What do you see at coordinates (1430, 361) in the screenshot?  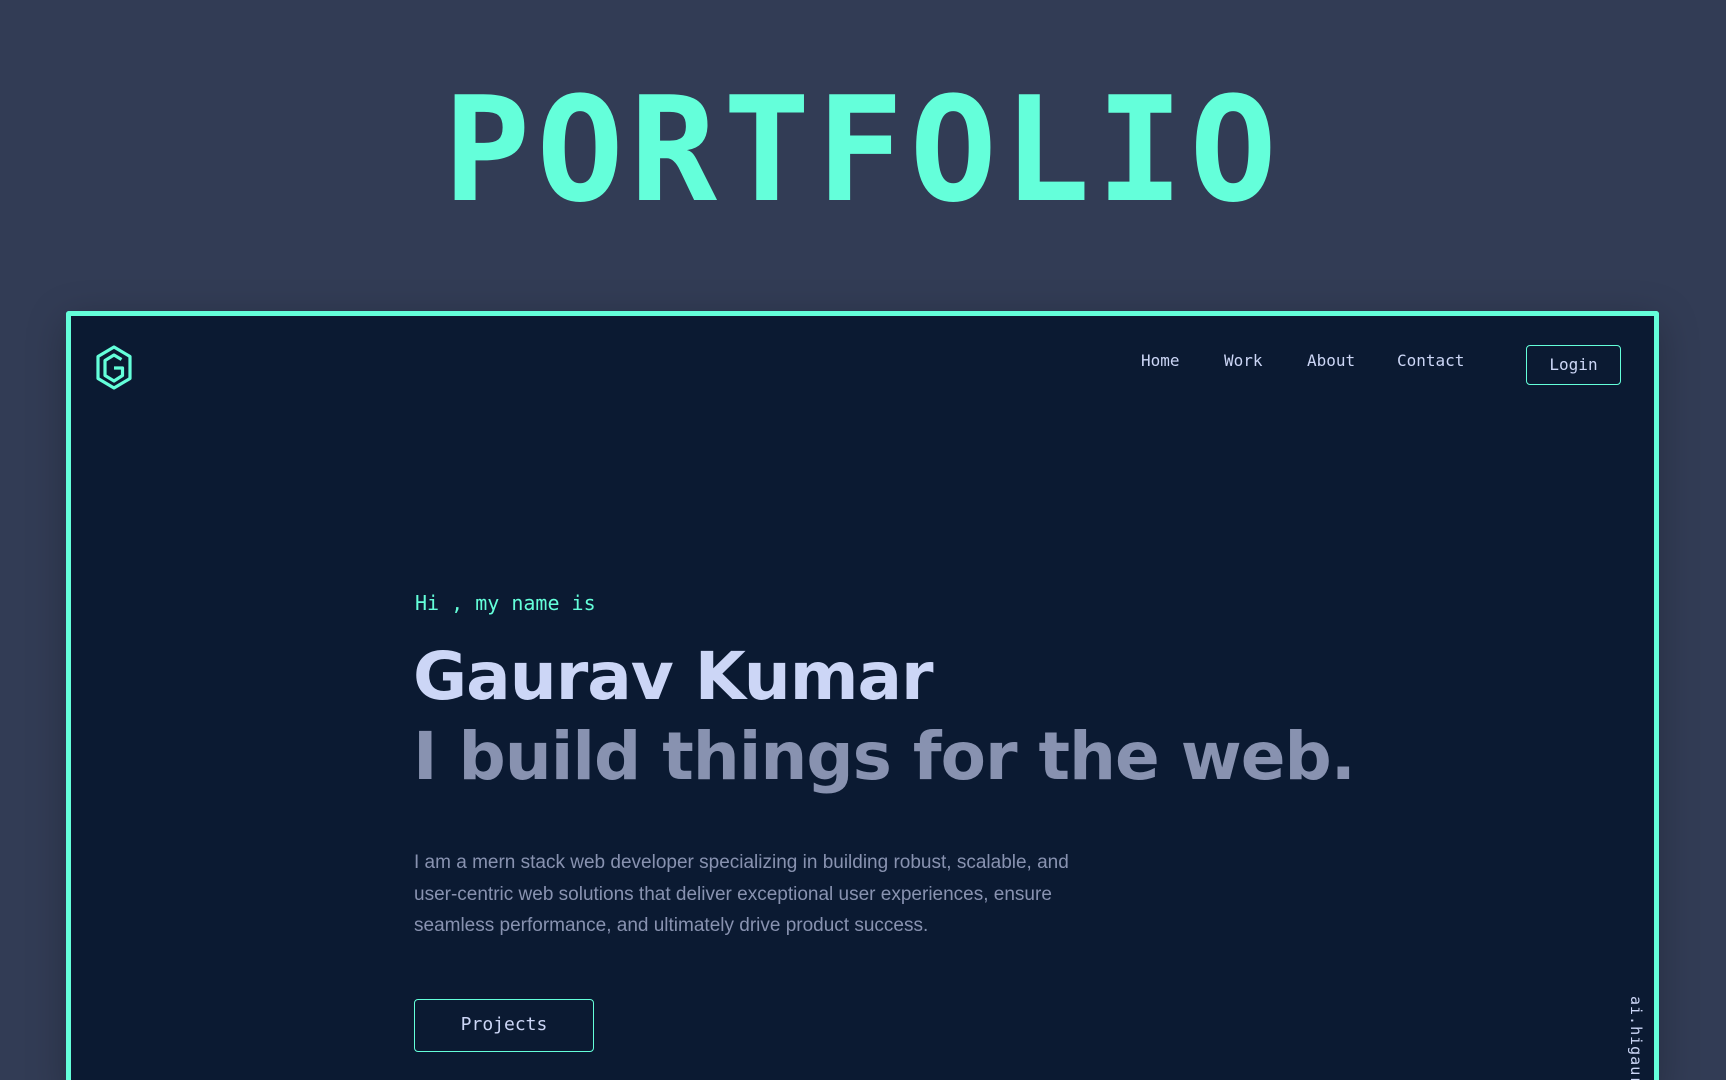 I see `nav-contact-link: Contact` at bounding box center [1430, 361].